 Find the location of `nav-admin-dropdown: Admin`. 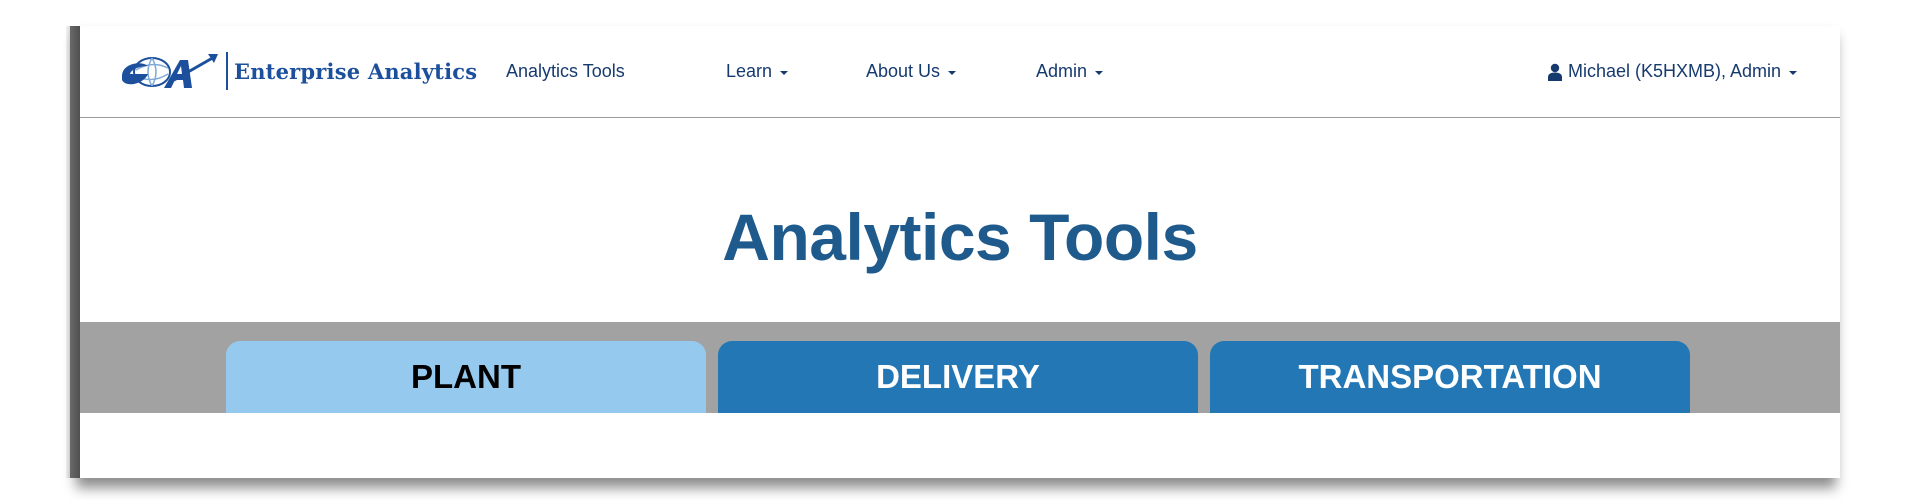

nav-admin-dropdown: Admin is located at coordinates (1070, 71).